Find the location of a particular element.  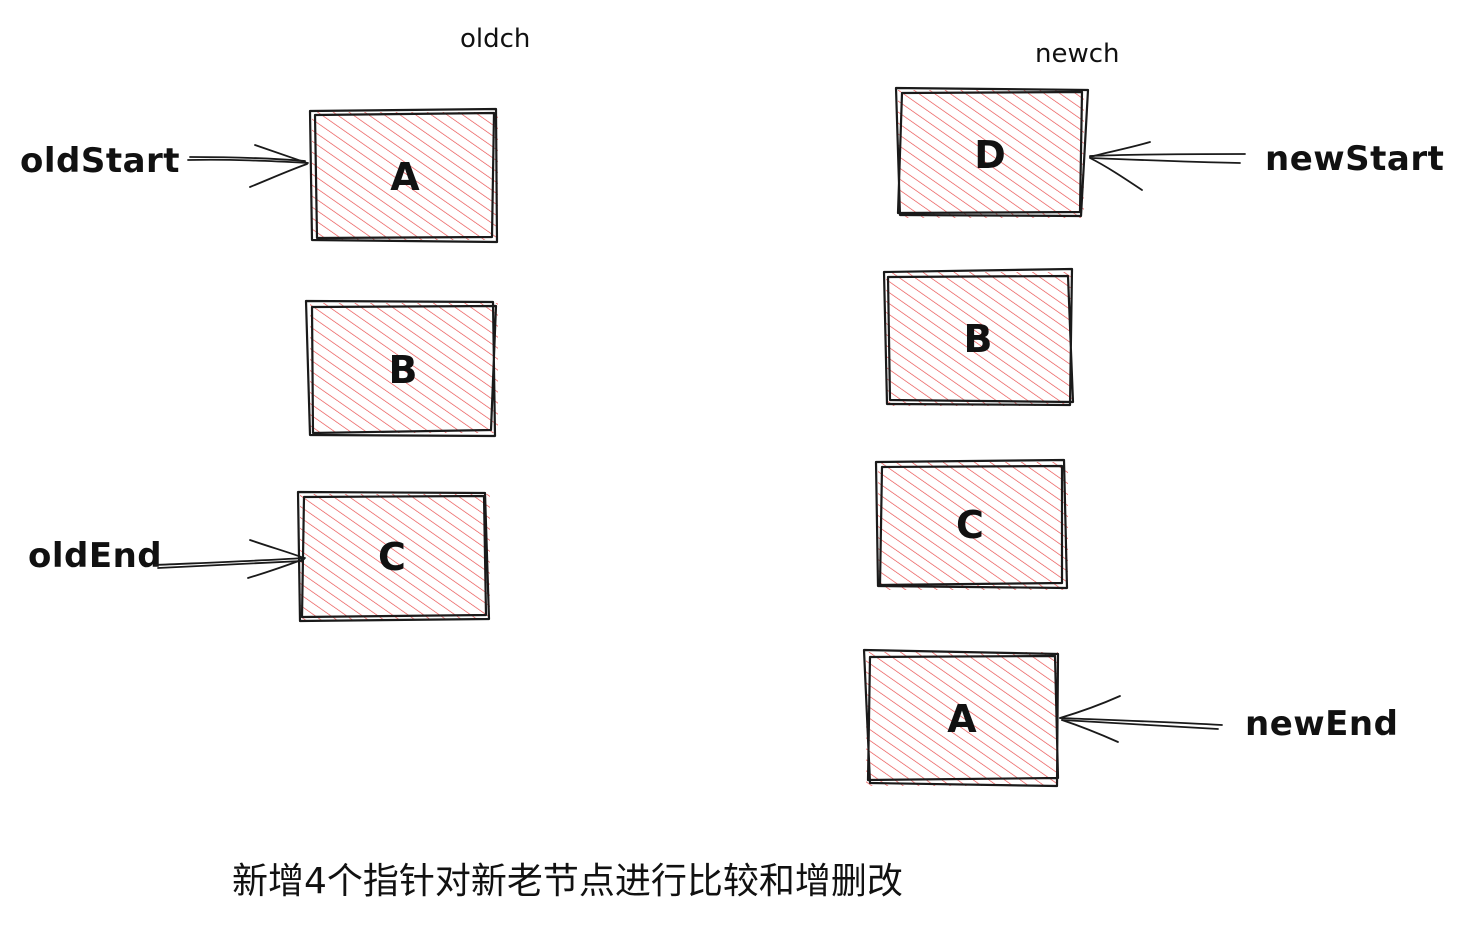

new-start-label: newStart is located at coordinates (1354, 159).